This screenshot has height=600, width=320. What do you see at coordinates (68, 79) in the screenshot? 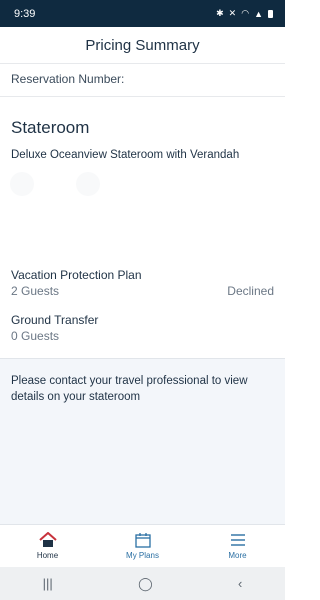
I see `reservation-number-label: Reservation Number:` at bounding box center [68, 79].